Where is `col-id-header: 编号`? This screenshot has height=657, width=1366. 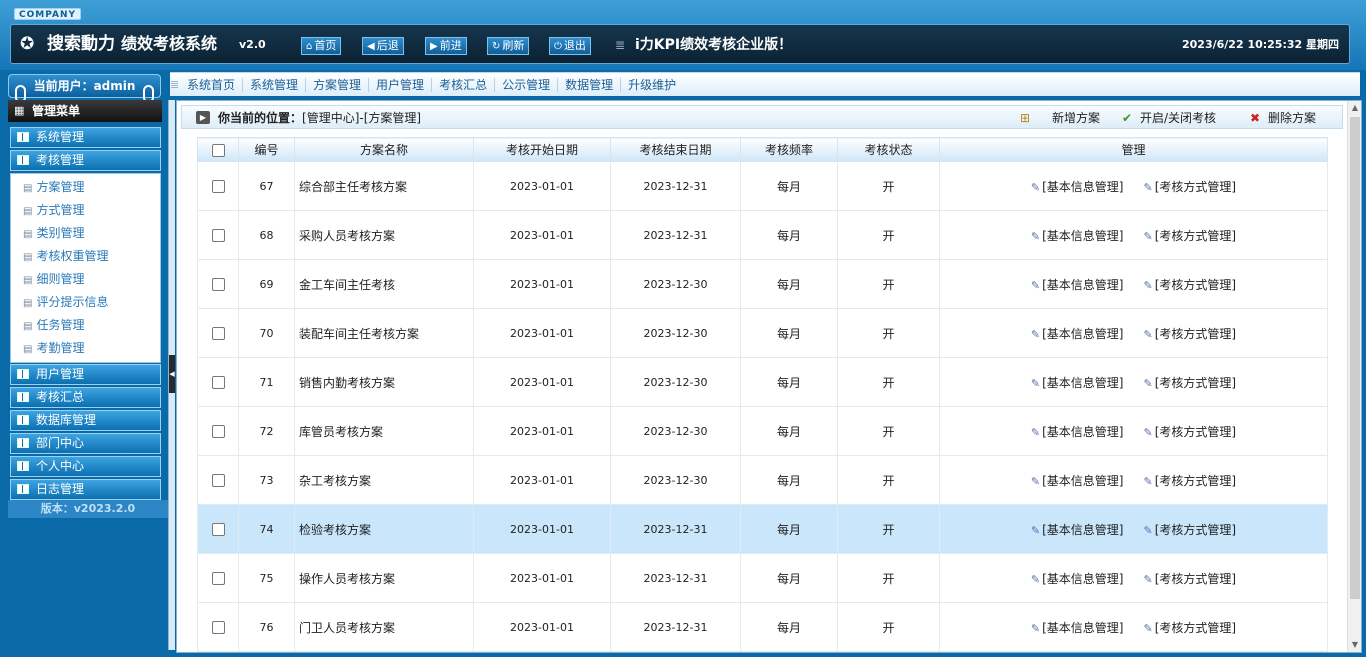
col-id-header: 编号 is located at coordinates (266, 149).